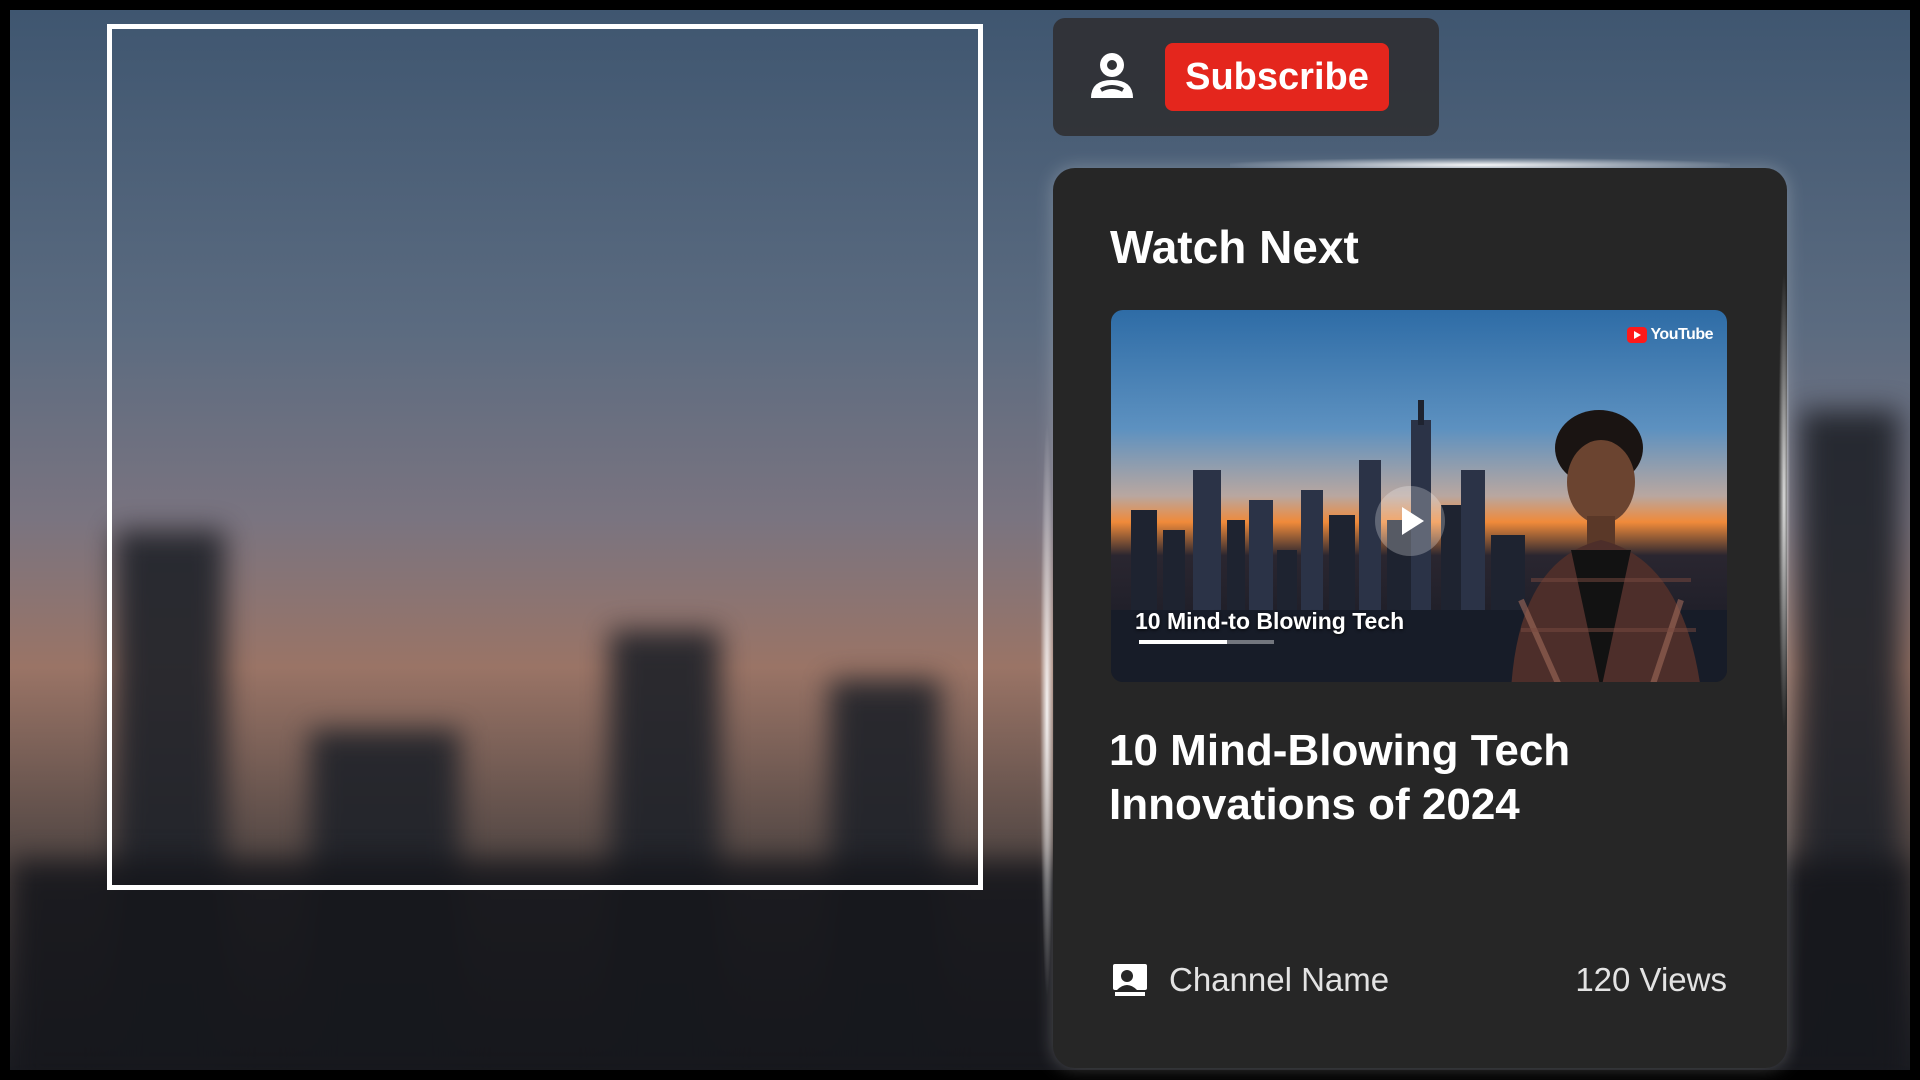  I want to click on video-title: 10 Mind-Blowing Tech Innovations of 2024, so click(1419, 778).